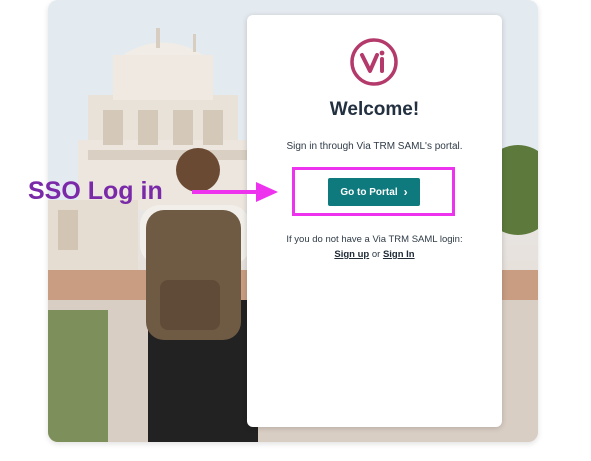 This screenshot has width=591, height=461. What do you see at coordinates (399, 254) in the screenshot?
I see `sign-in-link: Sign In` at bounding box center [399, 254].